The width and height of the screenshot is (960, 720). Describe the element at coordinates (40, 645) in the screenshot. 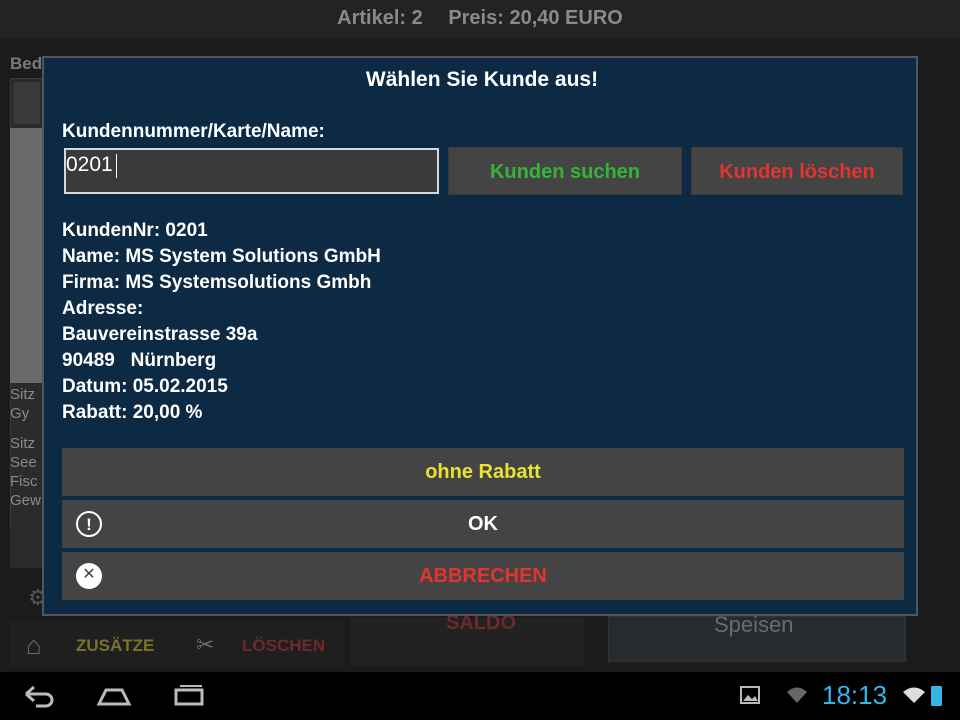

I see `basket-icon: ⌂` at that location.